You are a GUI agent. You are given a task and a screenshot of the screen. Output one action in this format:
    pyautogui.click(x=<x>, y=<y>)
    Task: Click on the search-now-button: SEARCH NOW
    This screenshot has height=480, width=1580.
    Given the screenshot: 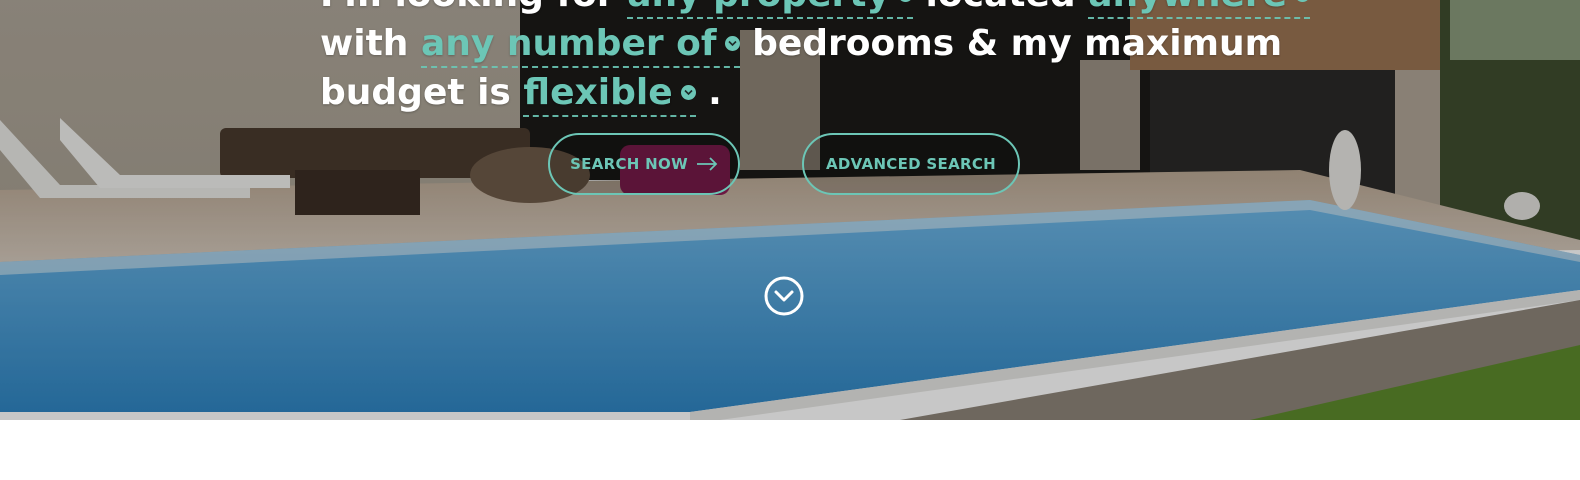 What is the action you would take?
    pyautogui.click(x=644, y=164)
    